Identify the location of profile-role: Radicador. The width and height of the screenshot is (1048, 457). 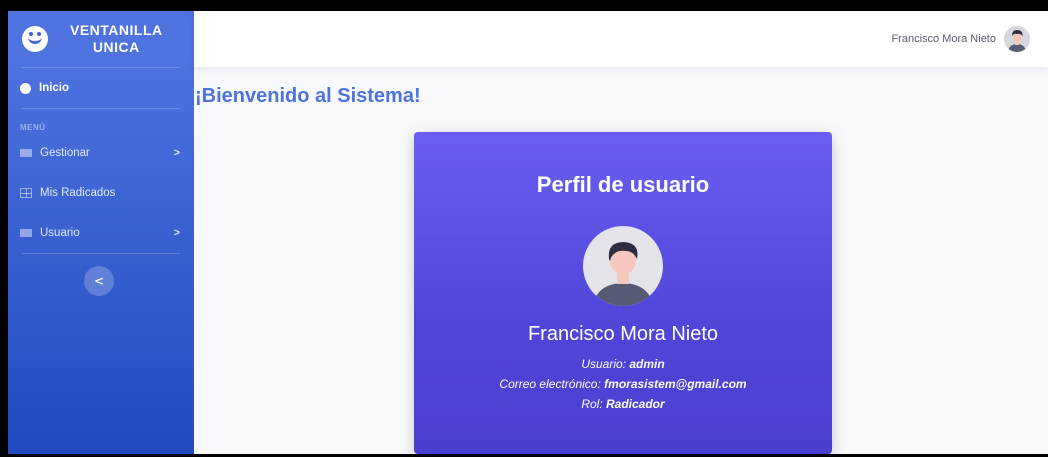
(635, 404).